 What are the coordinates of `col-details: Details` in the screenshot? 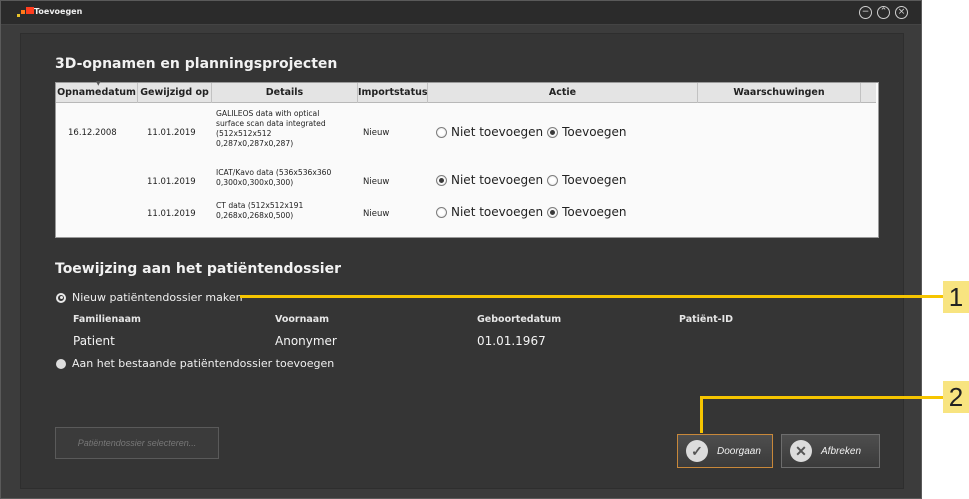 It's located at (285, 93).